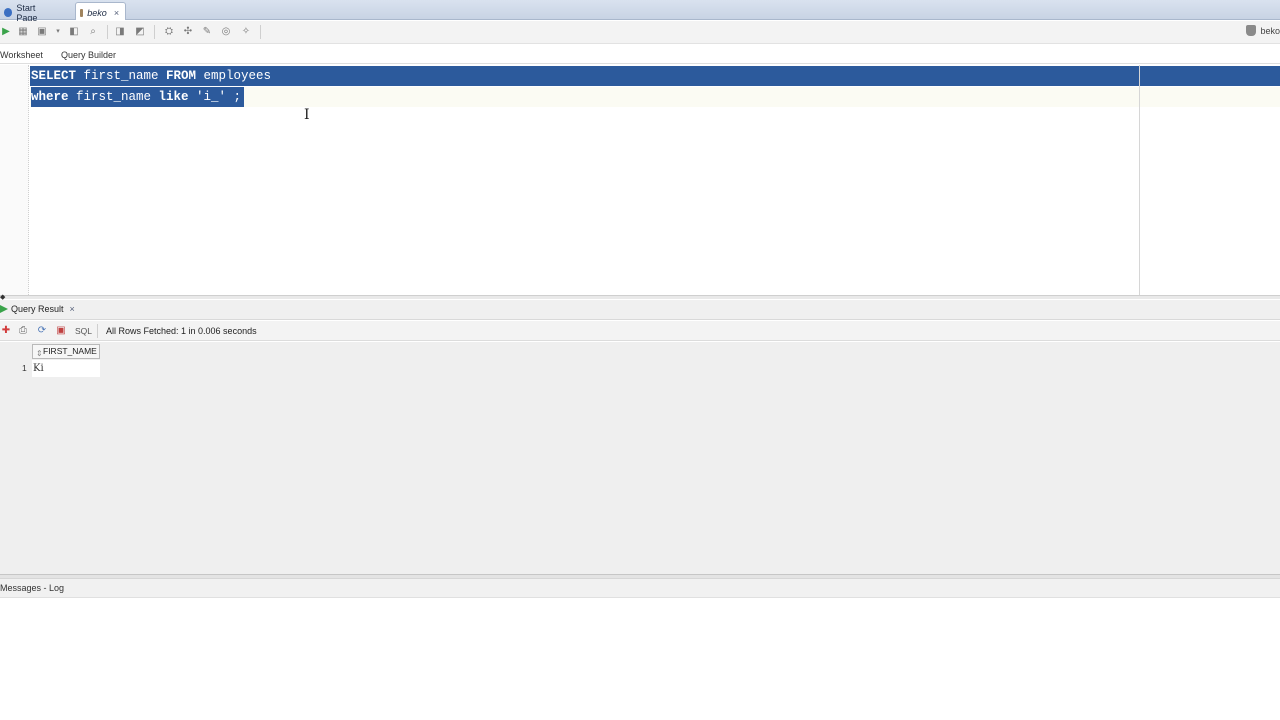 The image size is (1280, 720). I want to click on unshared-worksheet-icon: ✧, so click(246, 32).